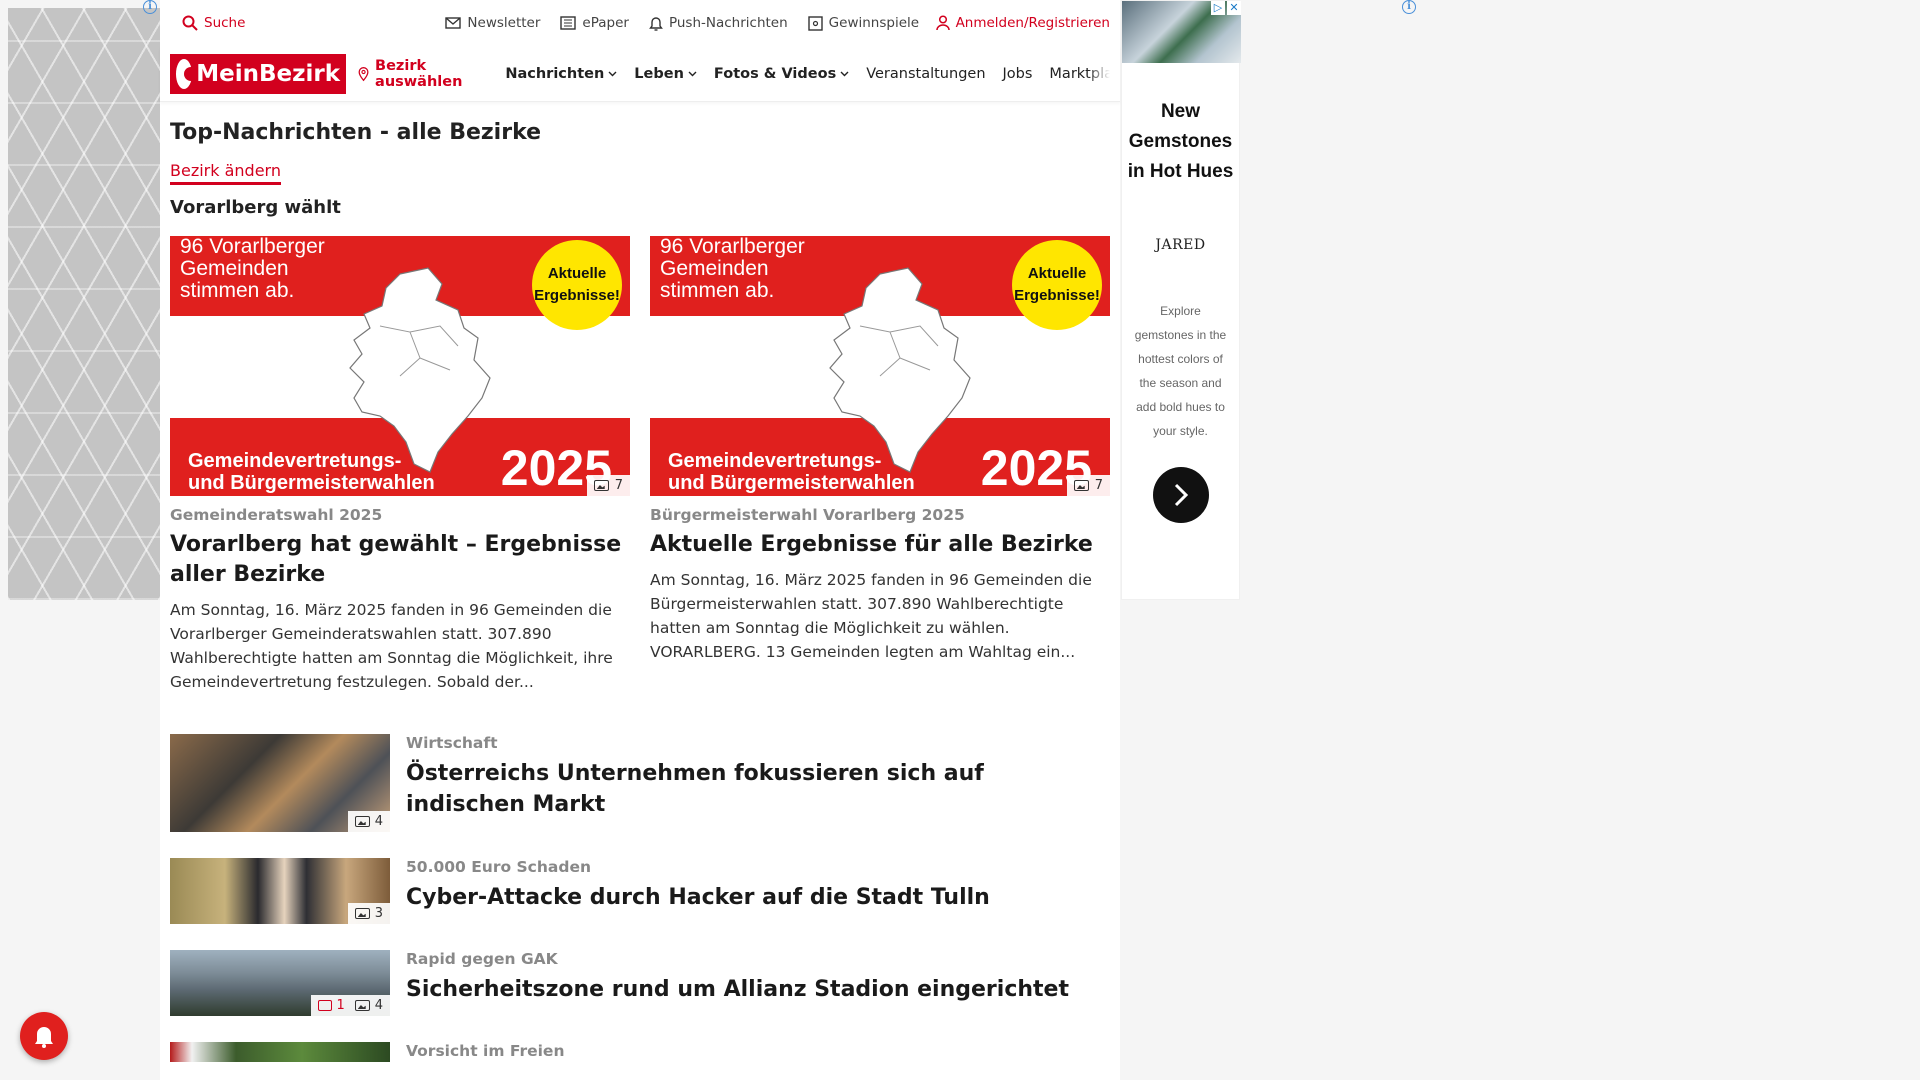 This screenshot has width=1920, height=1080. What do you see at coordinates (925, 74) in the screenshot?
I see `nav-item-veranstaltungen: Veranstaltungen` at bounding box center [925, 74].